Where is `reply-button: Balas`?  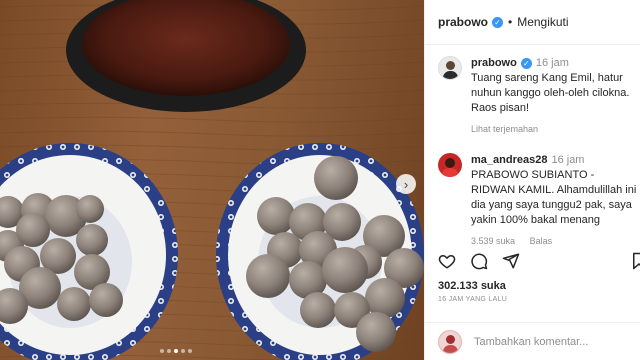 reply-button: Balas is located at coordinates (541, 241).